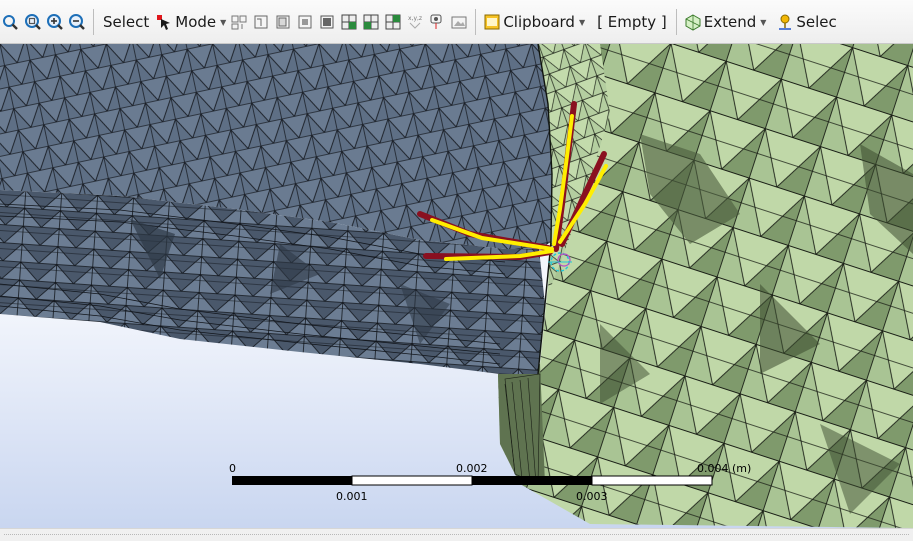 The height and width of the screenshot is (541, 913). I want to click on select-vertex-icon, so click(239, 22).